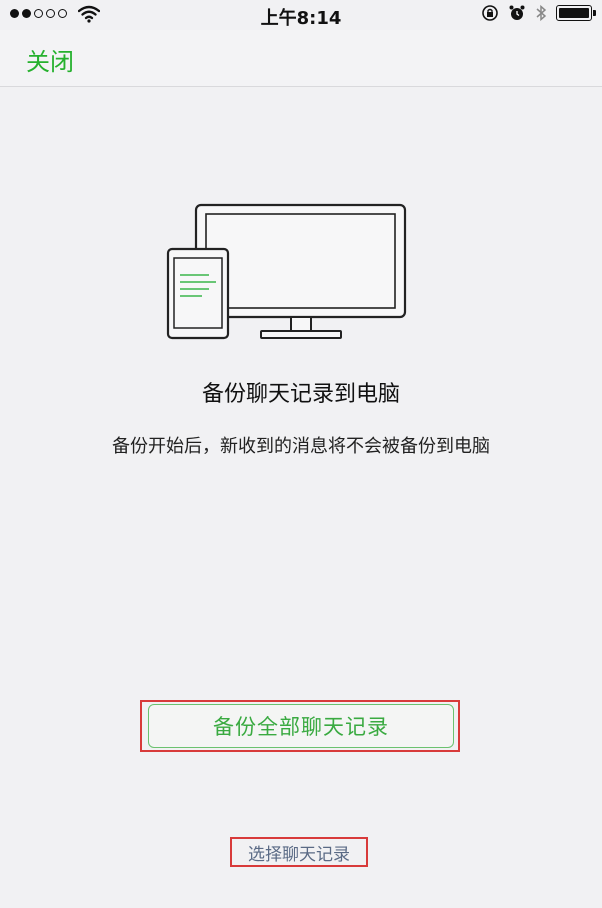  Describe the element at coordinates (490, 13) in the screenshot. I see `orientation-lock-icon` at that location.